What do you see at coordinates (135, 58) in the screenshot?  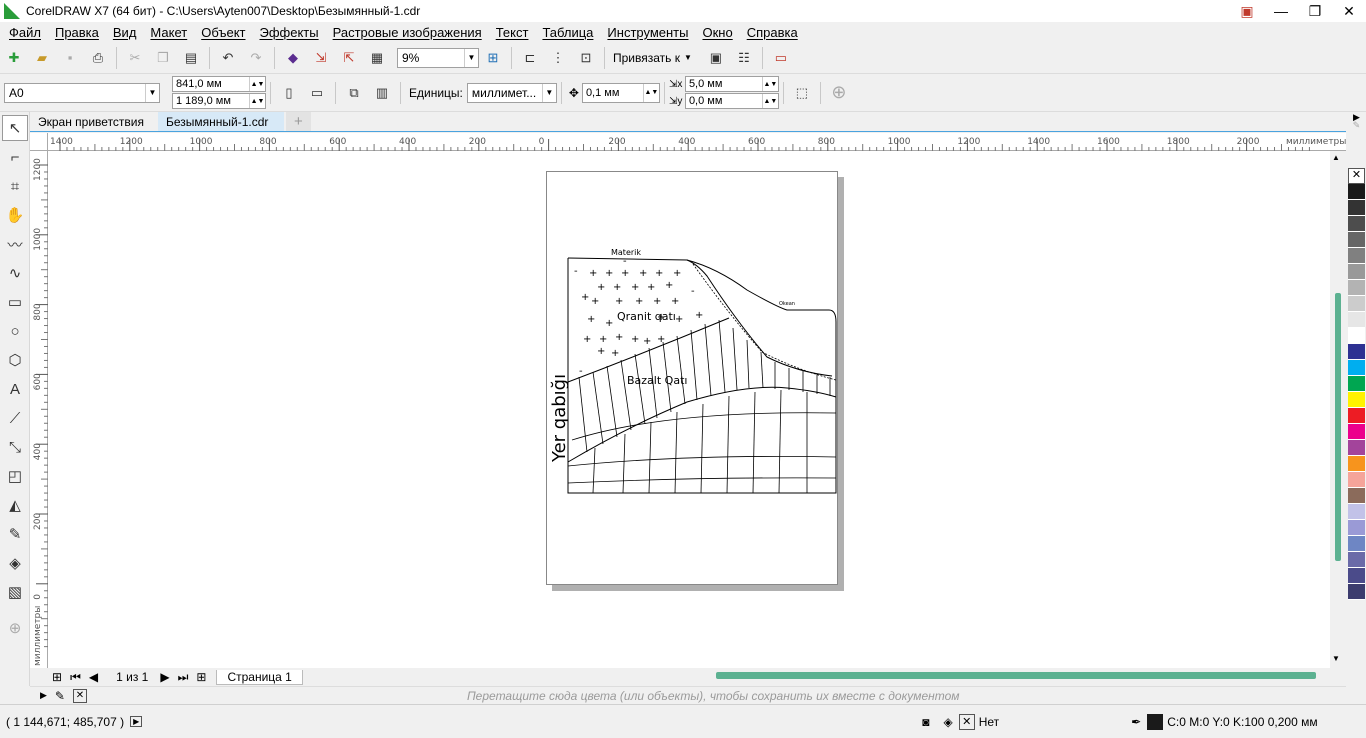 I see `cut-icon: ✂` at bounding box center [135, 58].